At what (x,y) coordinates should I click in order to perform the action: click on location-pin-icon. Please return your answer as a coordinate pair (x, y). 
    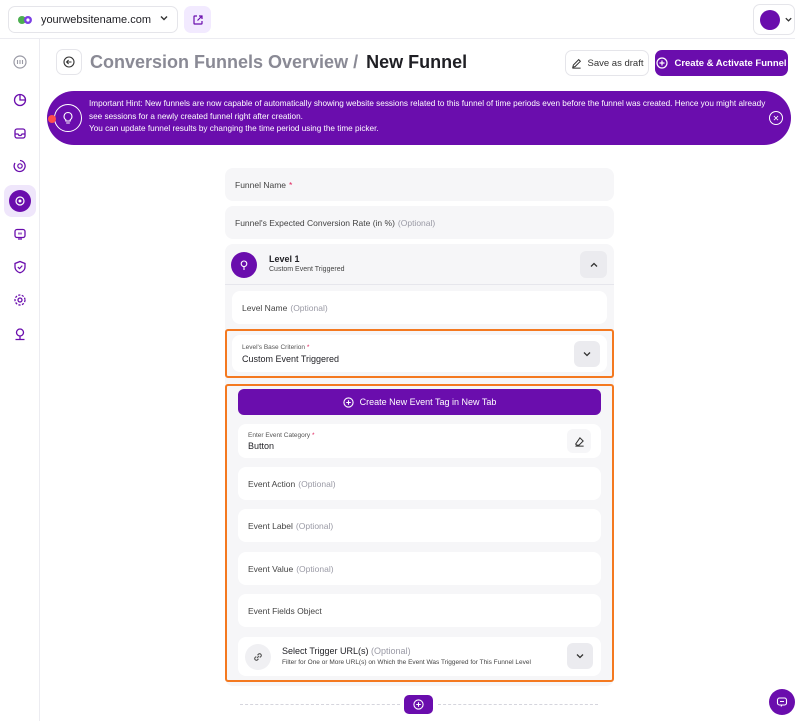
    Looking at the image, I should click on (244, 265).